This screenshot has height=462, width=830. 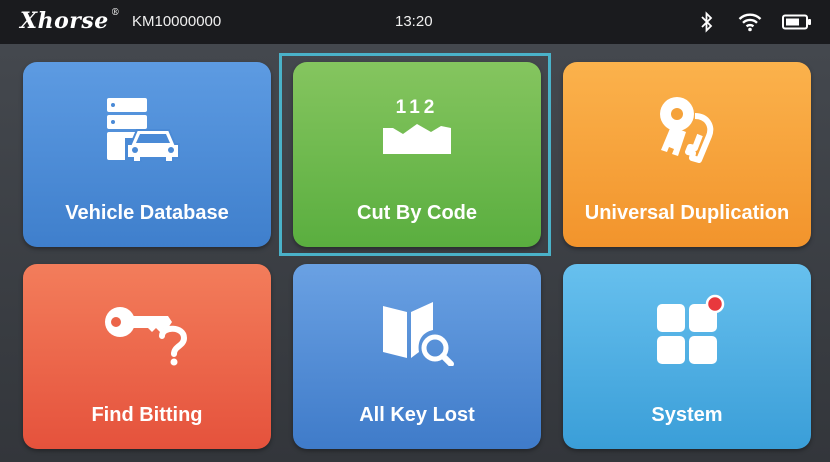 What do you see at coordinates (750, 22) in the screenshot?
I see `wifi-icon` at bounding box center [750, 22].